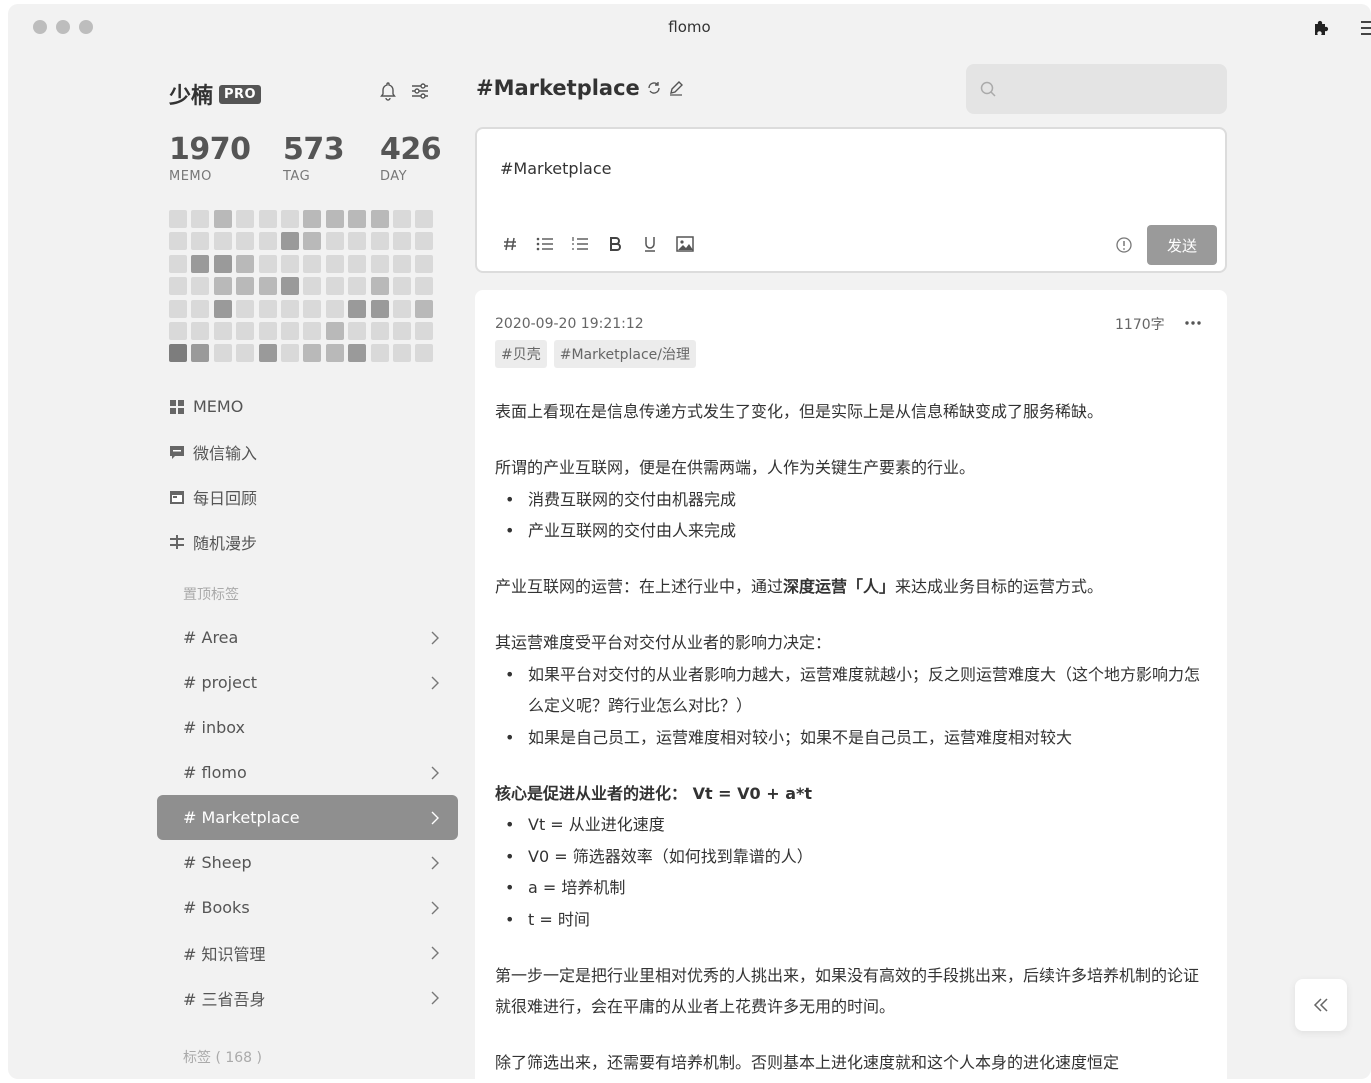 This screenshot has width=1371, height=1083. What do you see at coordinates (1111, 89) in the screenshot?
I see `search-input` at bounding box center [1111, 89].